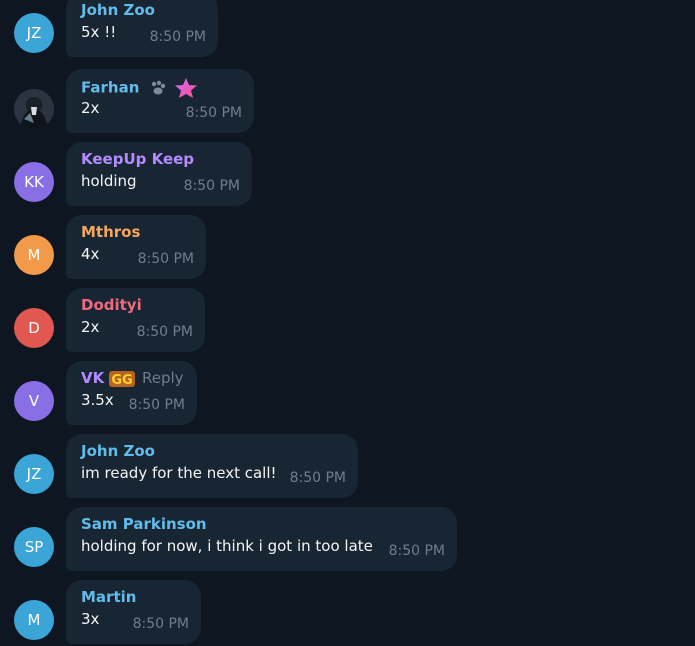  I want to click on message-text: 3x, so click(90, 619).